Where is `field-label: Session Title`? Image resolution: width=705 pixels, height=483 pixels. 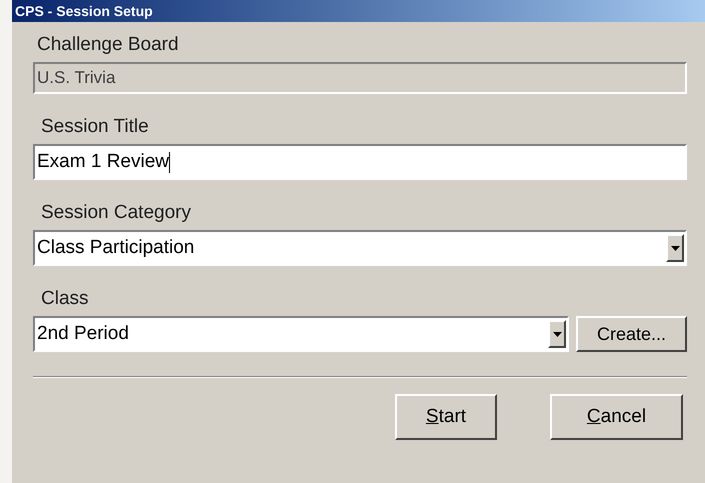
field-label: Session Title is located at coordinates (95, 127).